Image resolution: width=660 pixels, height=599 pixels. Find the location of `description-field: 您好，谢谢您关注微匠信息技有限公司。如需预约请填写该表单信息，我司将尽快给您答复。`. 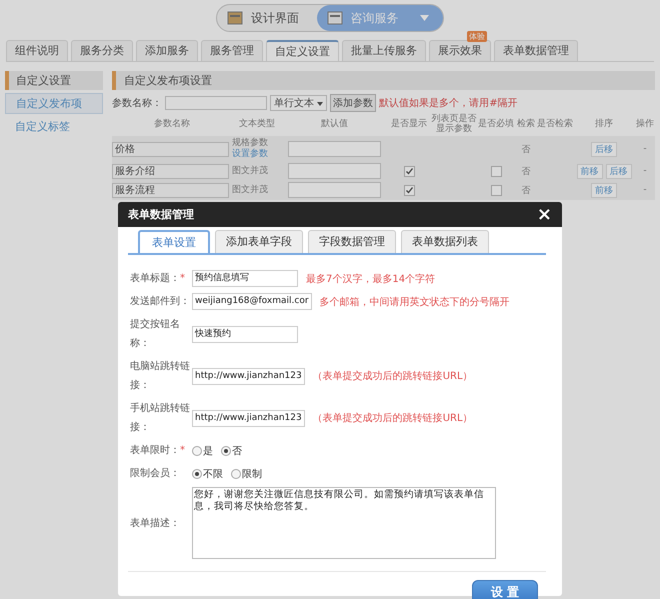

description-field: 您好，谢谢您关注微匠信息技有限公司。如需预约请填写该表单信息，我司将尽快给您答复。 is located at coordinates (344, 523).